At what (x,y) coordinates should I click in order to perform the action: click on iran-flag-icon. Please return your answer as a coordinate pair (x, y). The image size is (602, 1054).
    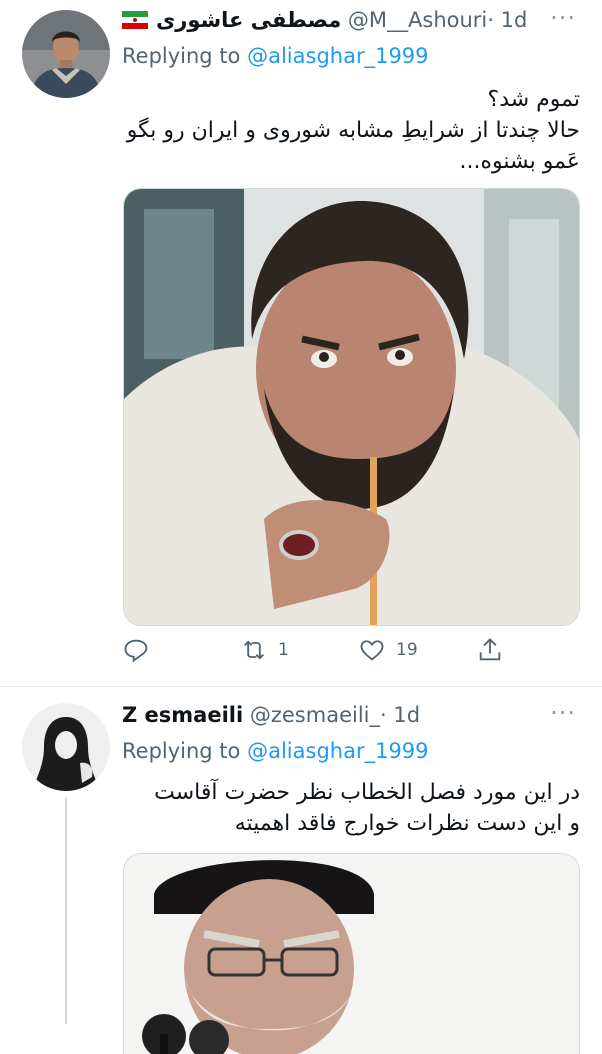
    Looking at the image, I should click on (135, 19).